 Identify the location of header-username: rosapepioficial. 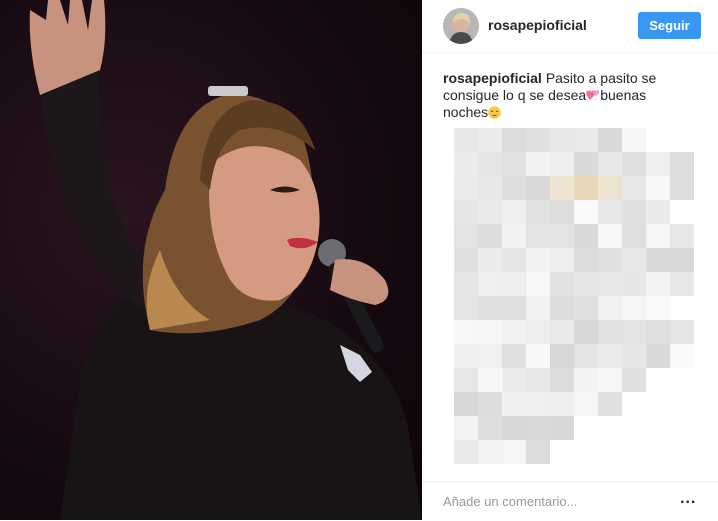
(537, 25).